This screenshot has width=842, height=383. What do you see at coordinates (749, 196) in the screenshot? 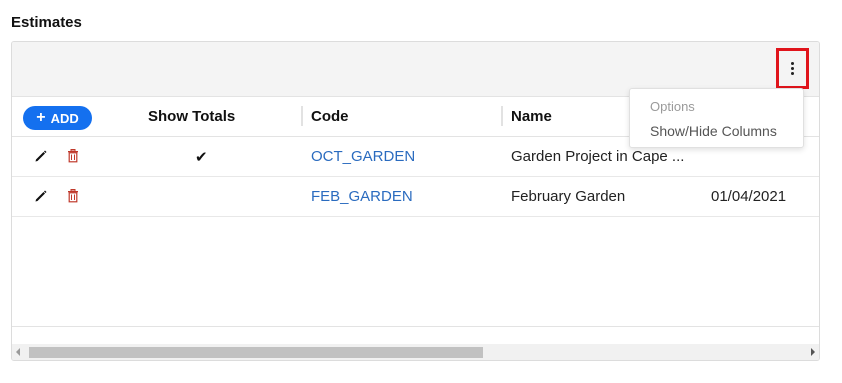
I see `estimate-date: 01/04/2021` at bounding box center [749, 196].